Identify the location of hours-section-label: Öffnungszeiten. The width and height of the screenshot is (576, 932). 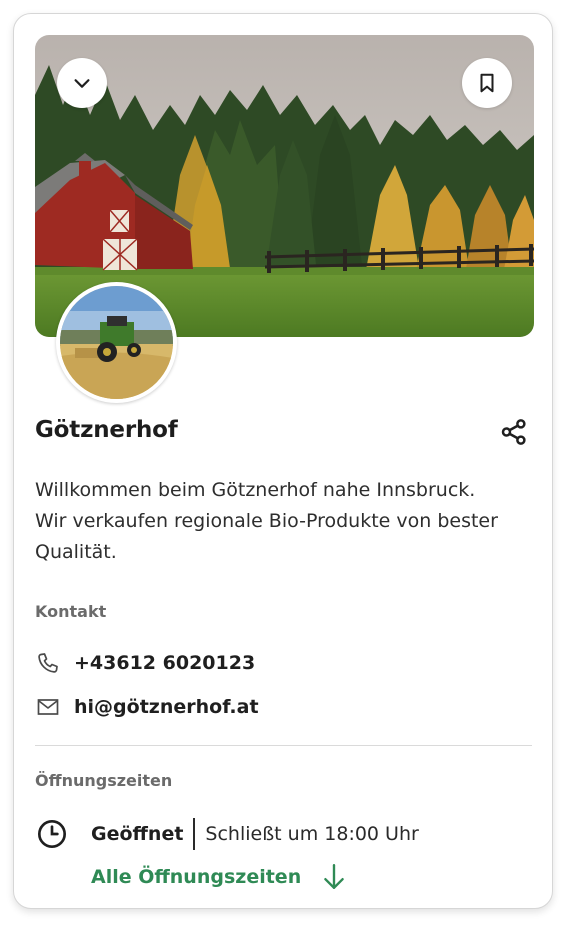
(104, 780).